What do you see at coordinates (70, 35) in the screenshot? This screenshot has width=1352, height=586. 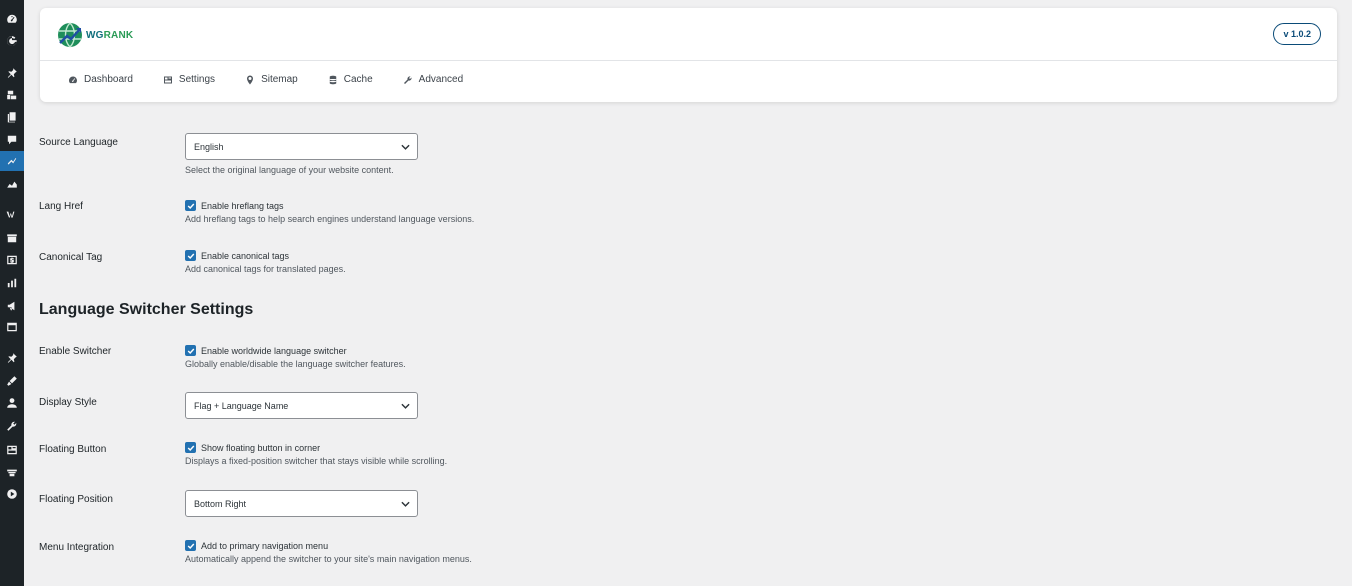 I see `globe-logo-icon` at bounding box center [70, 35].